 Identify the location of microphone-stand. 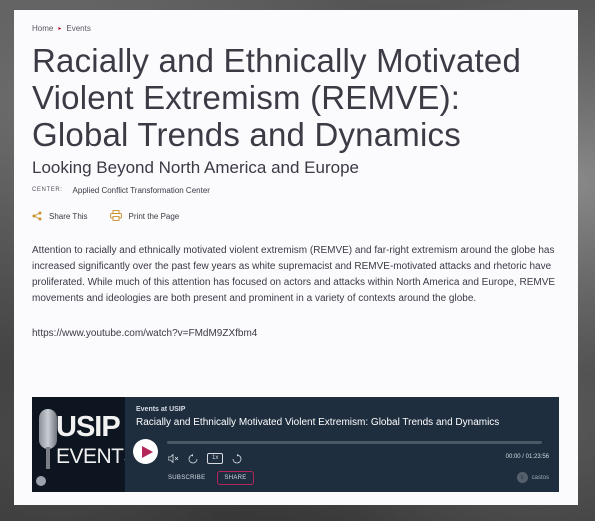
(48, 458).